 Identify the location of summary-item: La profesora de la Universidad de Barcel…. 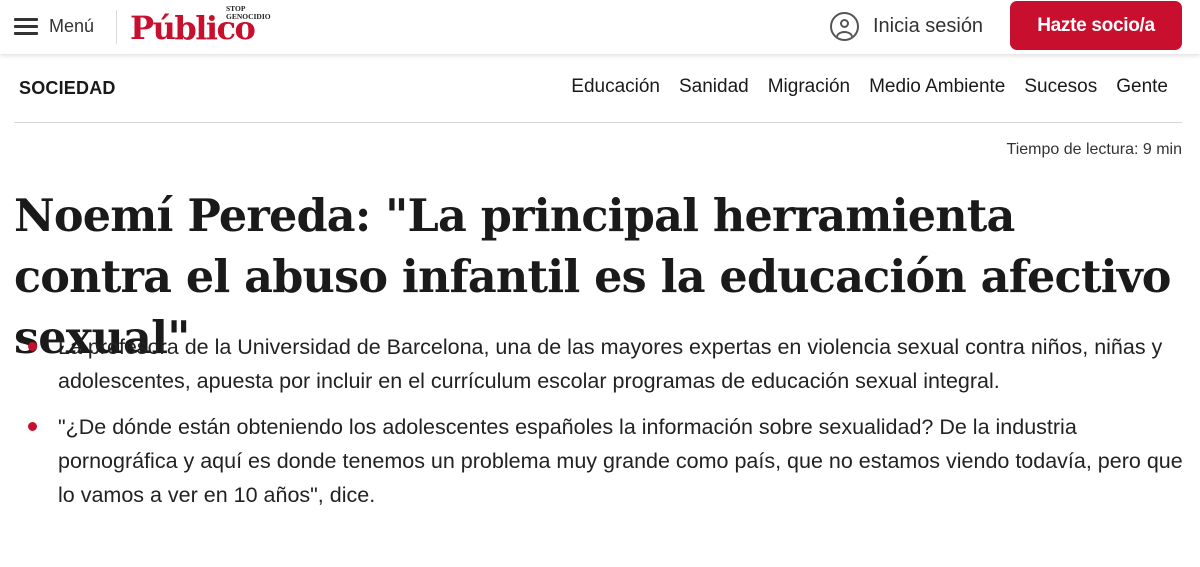
(608, 364).